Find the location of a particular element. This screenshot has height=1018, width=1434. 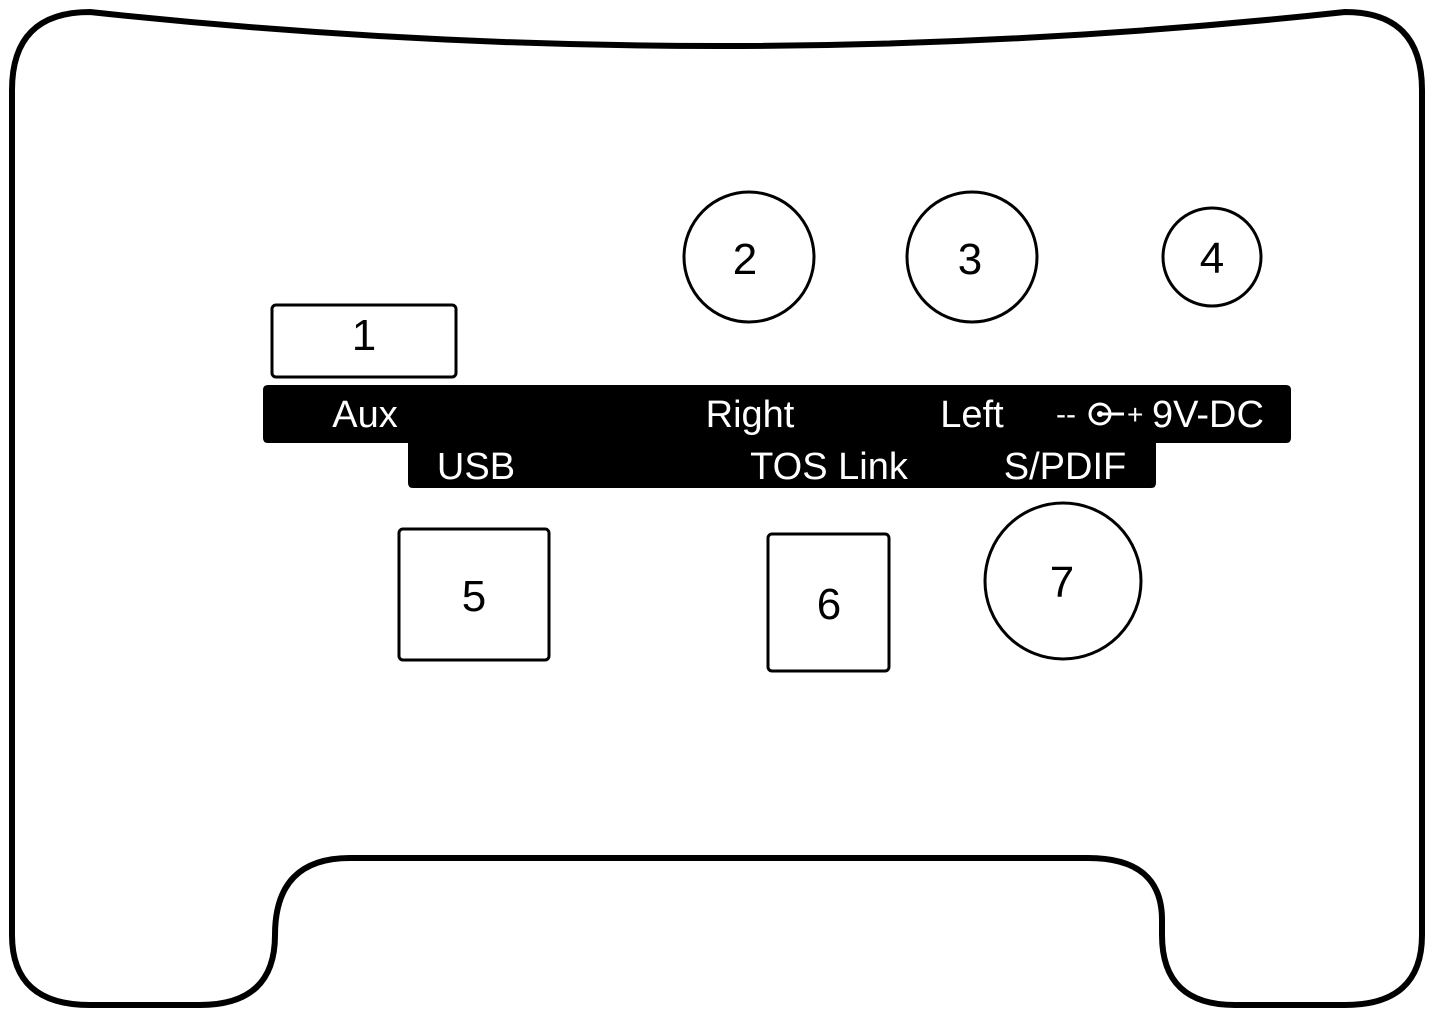

tos-port-number: 6 is located at coordinates (829, 604).